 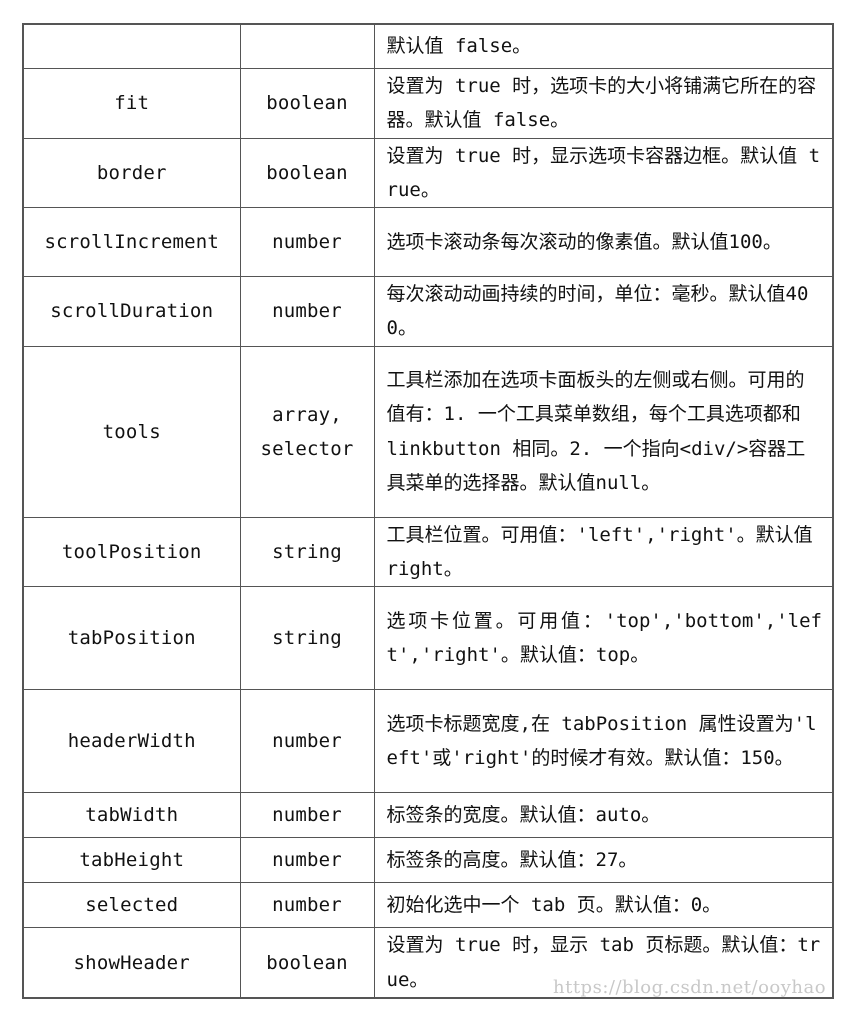 I want to click on watermark: https://blog.csdn.net/ooyhao, so click(x=690, y=987).